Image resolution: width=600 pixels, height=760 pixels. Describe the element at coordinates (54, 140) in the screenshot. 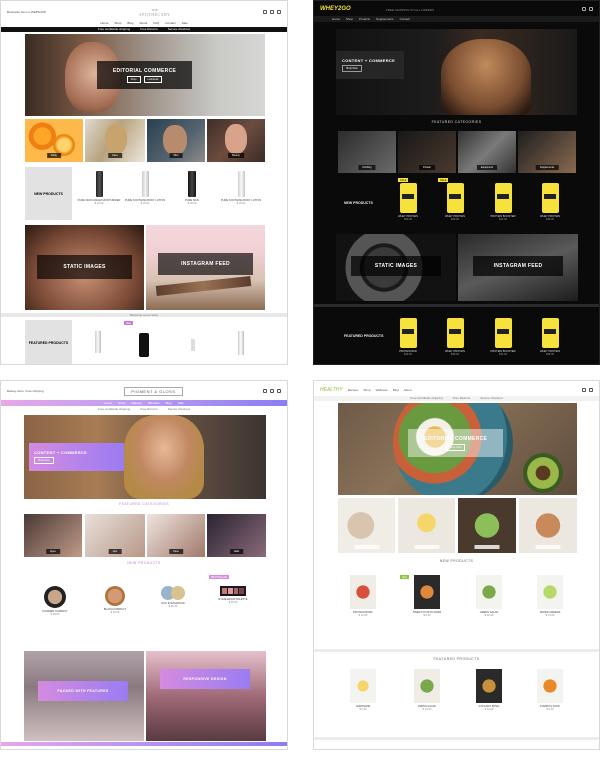

I see `category-tile-body: Body` at that location.